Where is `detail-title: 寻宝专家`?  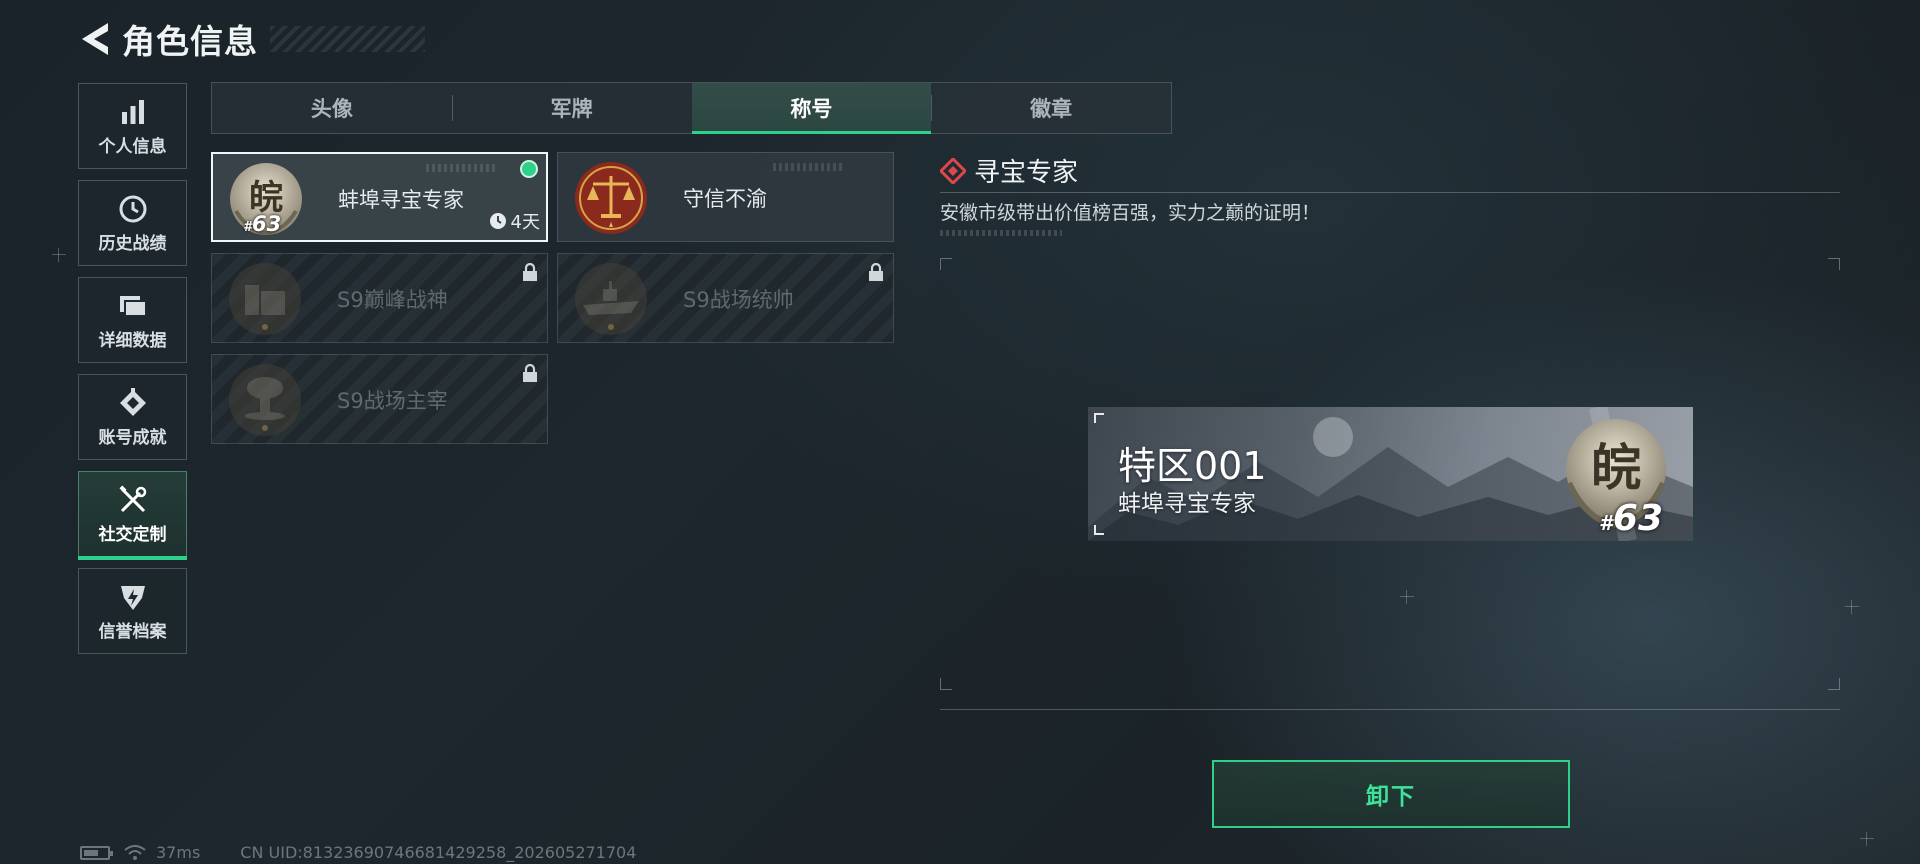
detail-title: 寻宝专家 is located at coordinates (1026, 173).